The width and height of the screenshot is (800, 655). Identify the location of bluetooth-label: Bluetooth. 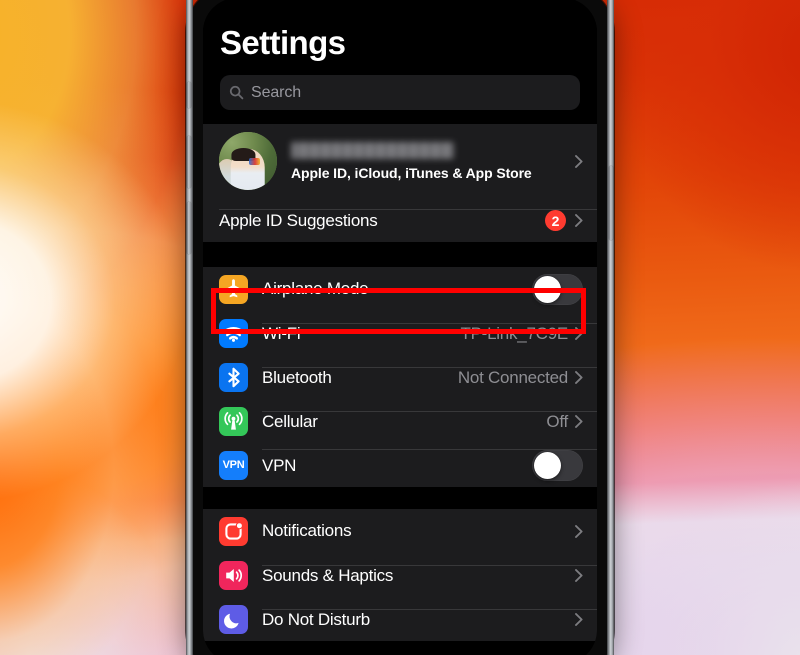
(297, 377).